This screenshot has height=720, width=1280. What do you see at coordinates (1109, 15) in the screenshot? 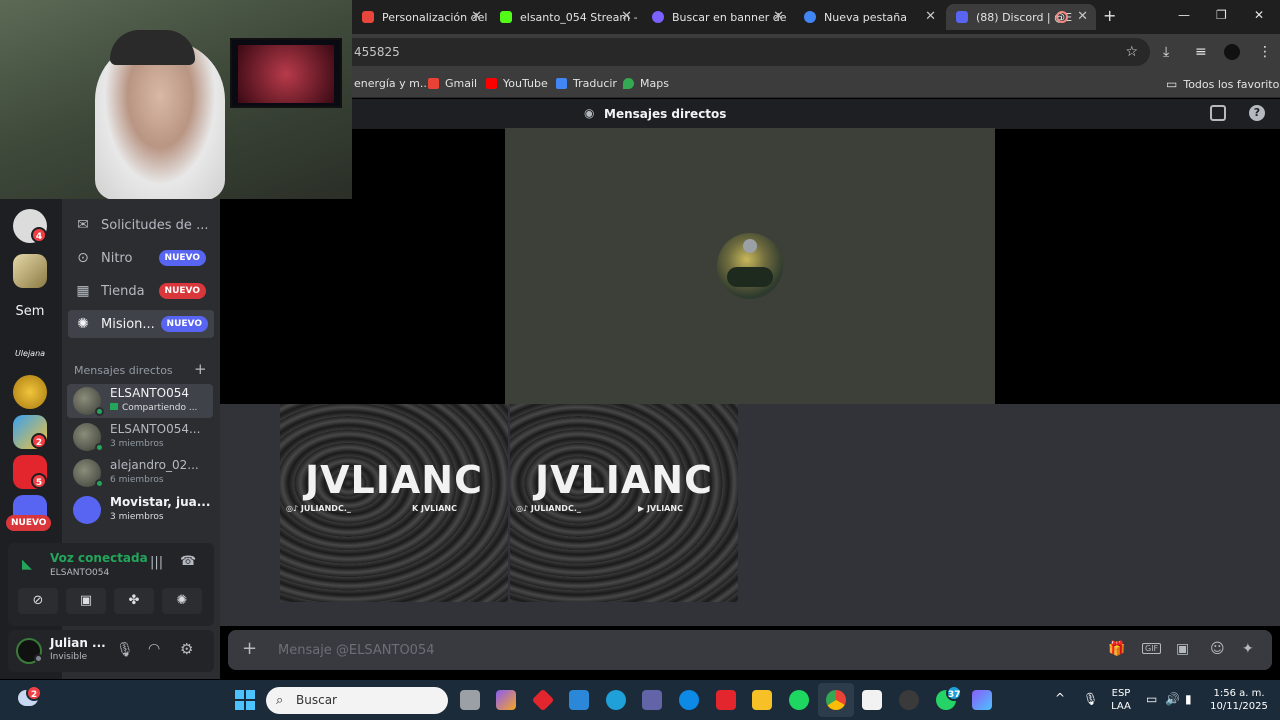
I see `new-tab-button: +` at bounding box center [1109, 15].